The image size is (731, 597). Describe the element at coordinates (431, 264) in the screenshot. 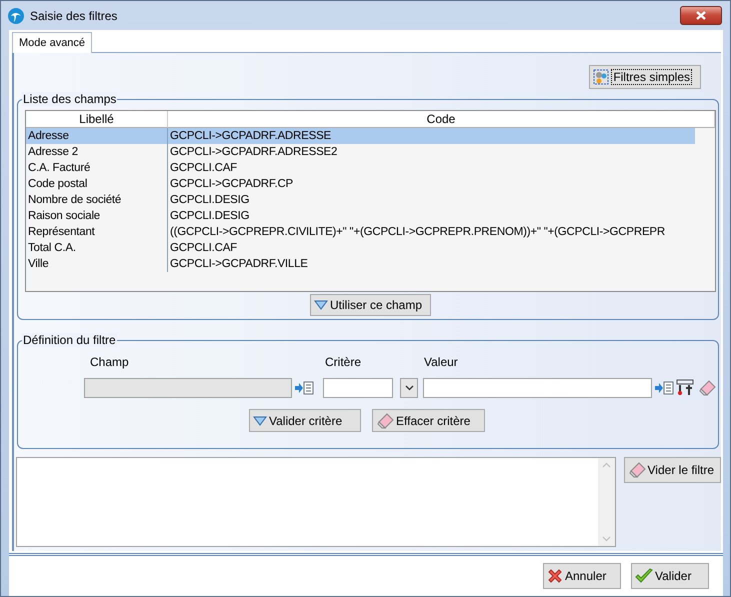

I see `table-cell: GCPCLI->GCPADRF.VILLE` at that location.